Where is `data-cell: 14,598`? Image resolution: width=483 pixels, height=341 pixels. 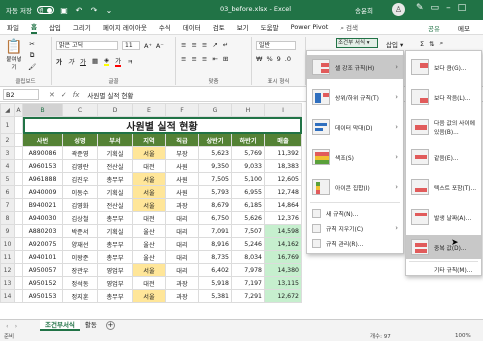
data-cell: 14,598 is located at coordinates (283, 231).